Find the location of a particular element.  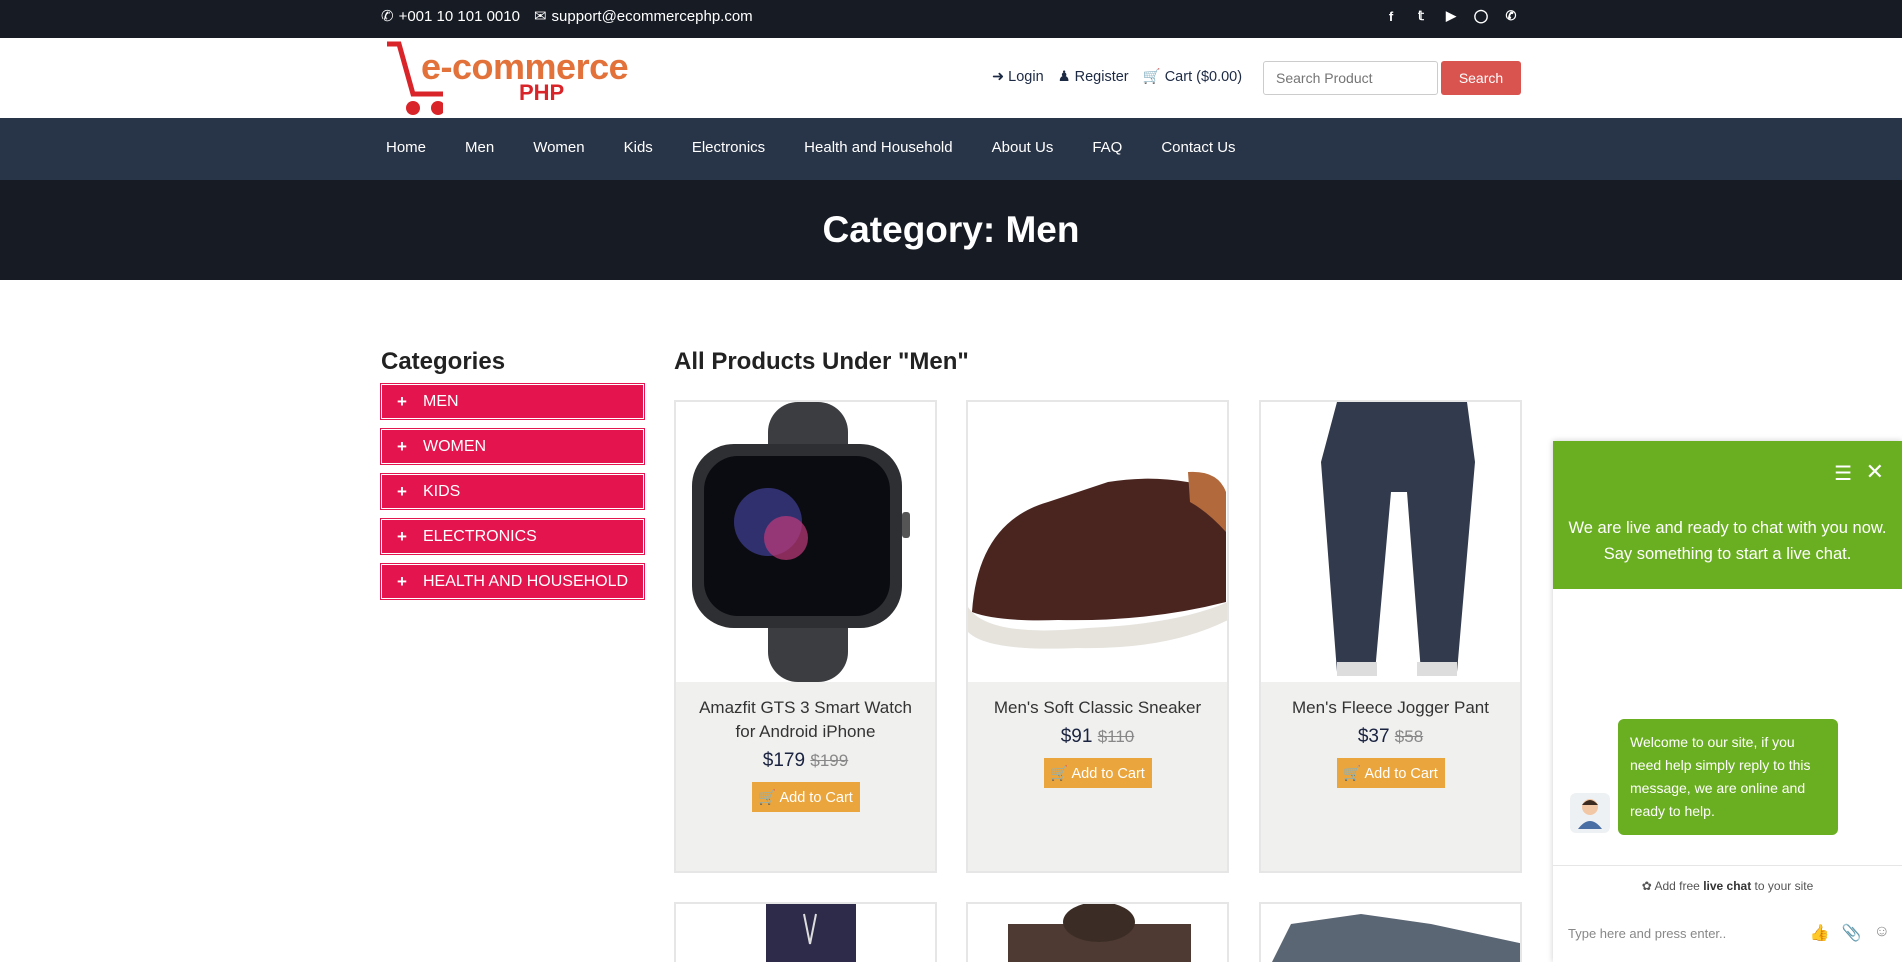

emoji-icon: ☺ is located at coordinates (1882, 933).